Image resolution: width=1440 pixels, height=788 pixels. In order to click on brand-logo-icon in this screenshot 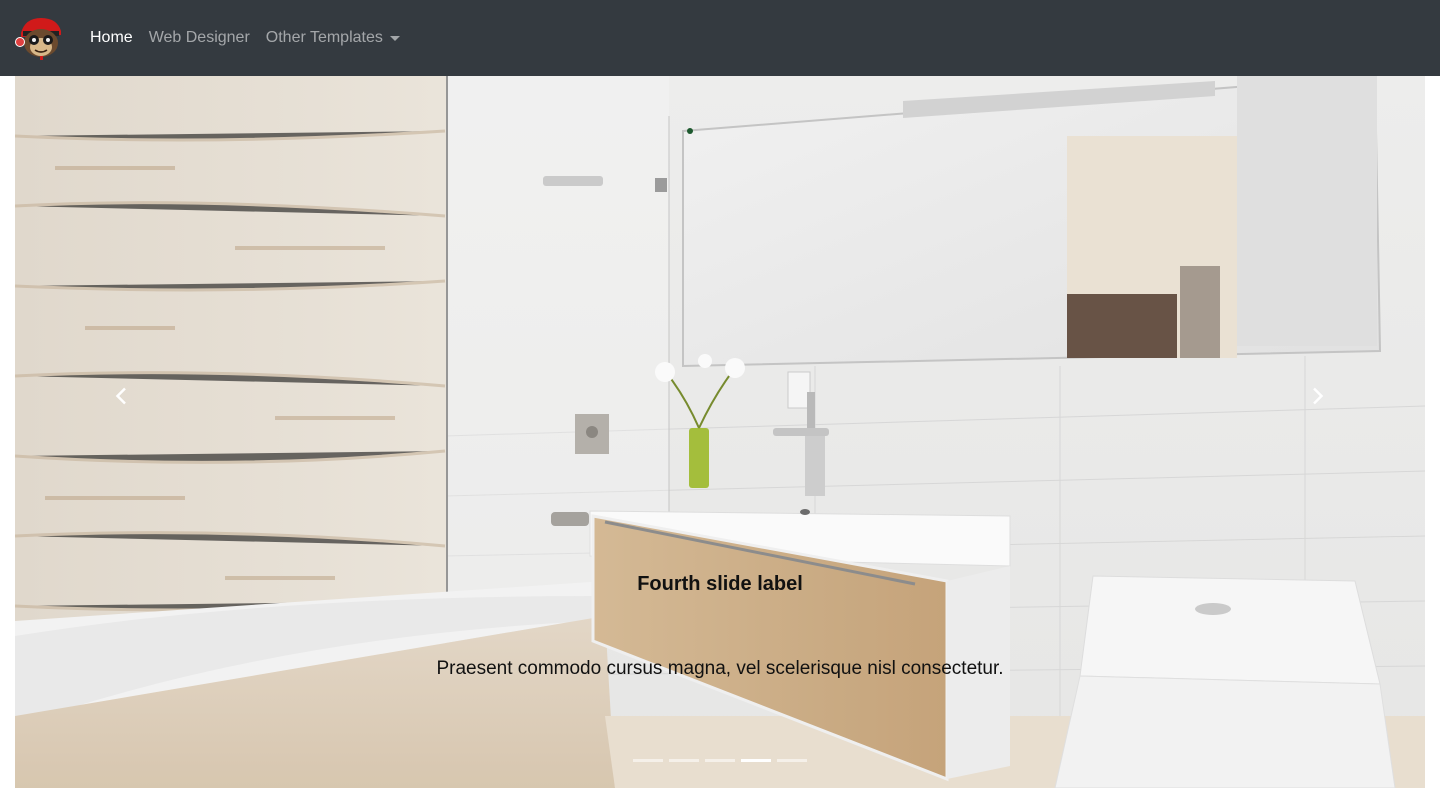, I will do `click(40, 38)`.